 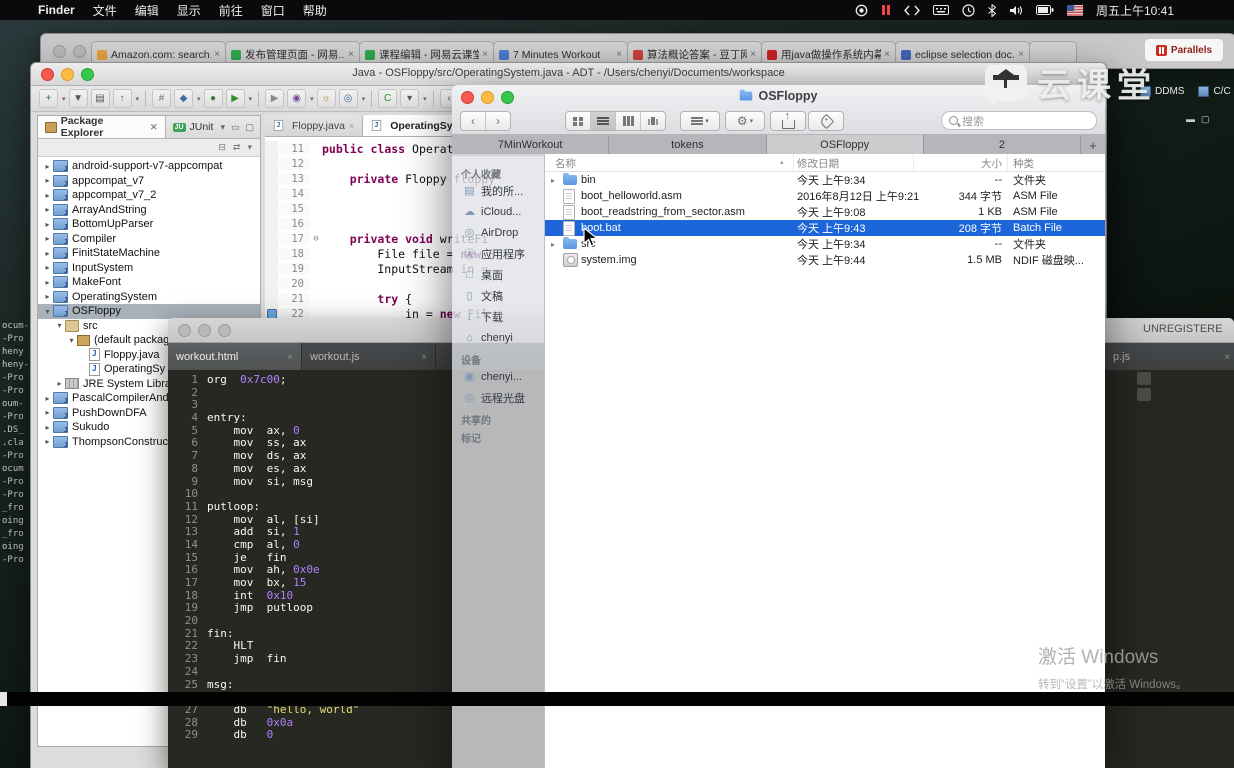 What do you see at coordinates (105, 11) in the screenshot?
I see `menu-item-文件: 文件` at bounding box center [105, 11].